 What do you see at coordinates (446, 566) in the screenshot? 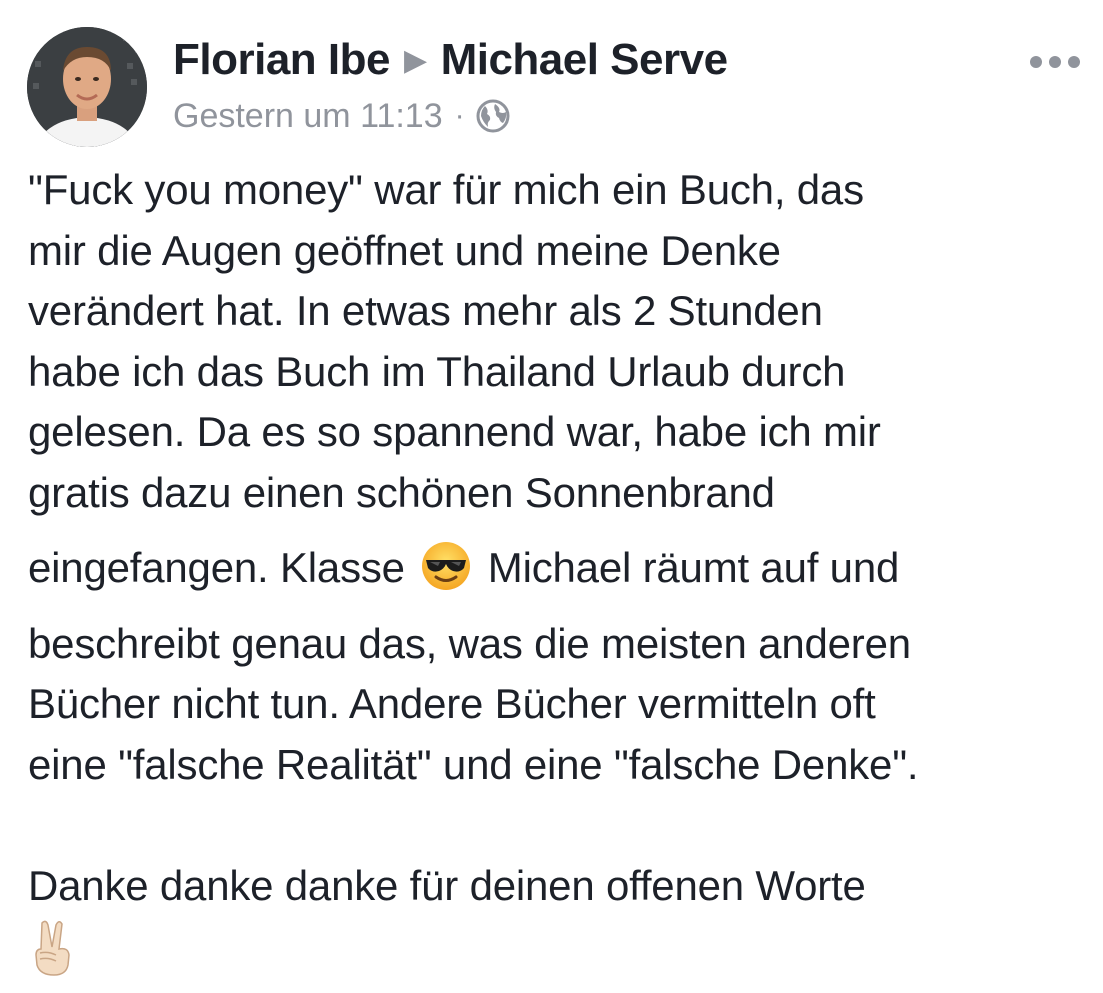
I see `smiling-face-with-sunglasses-emoji` at bounding box center [446, 566].